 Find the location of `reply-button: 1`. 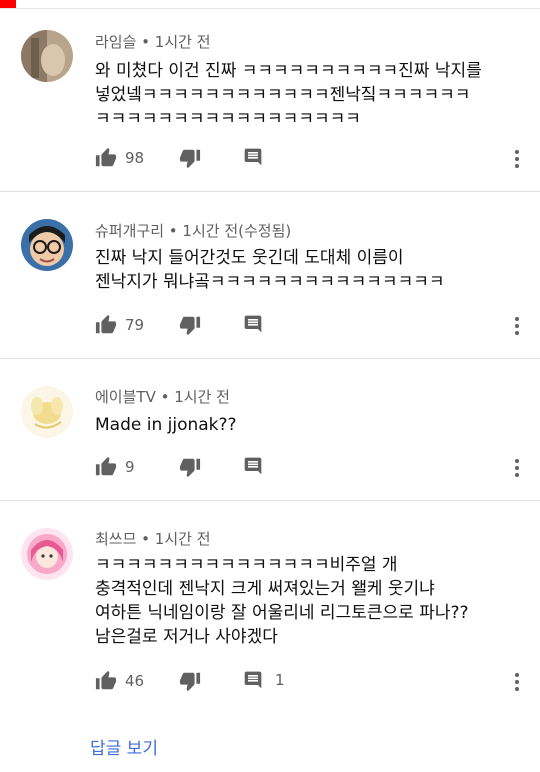

reply-button: 1 is located at coordinates (264, 680).